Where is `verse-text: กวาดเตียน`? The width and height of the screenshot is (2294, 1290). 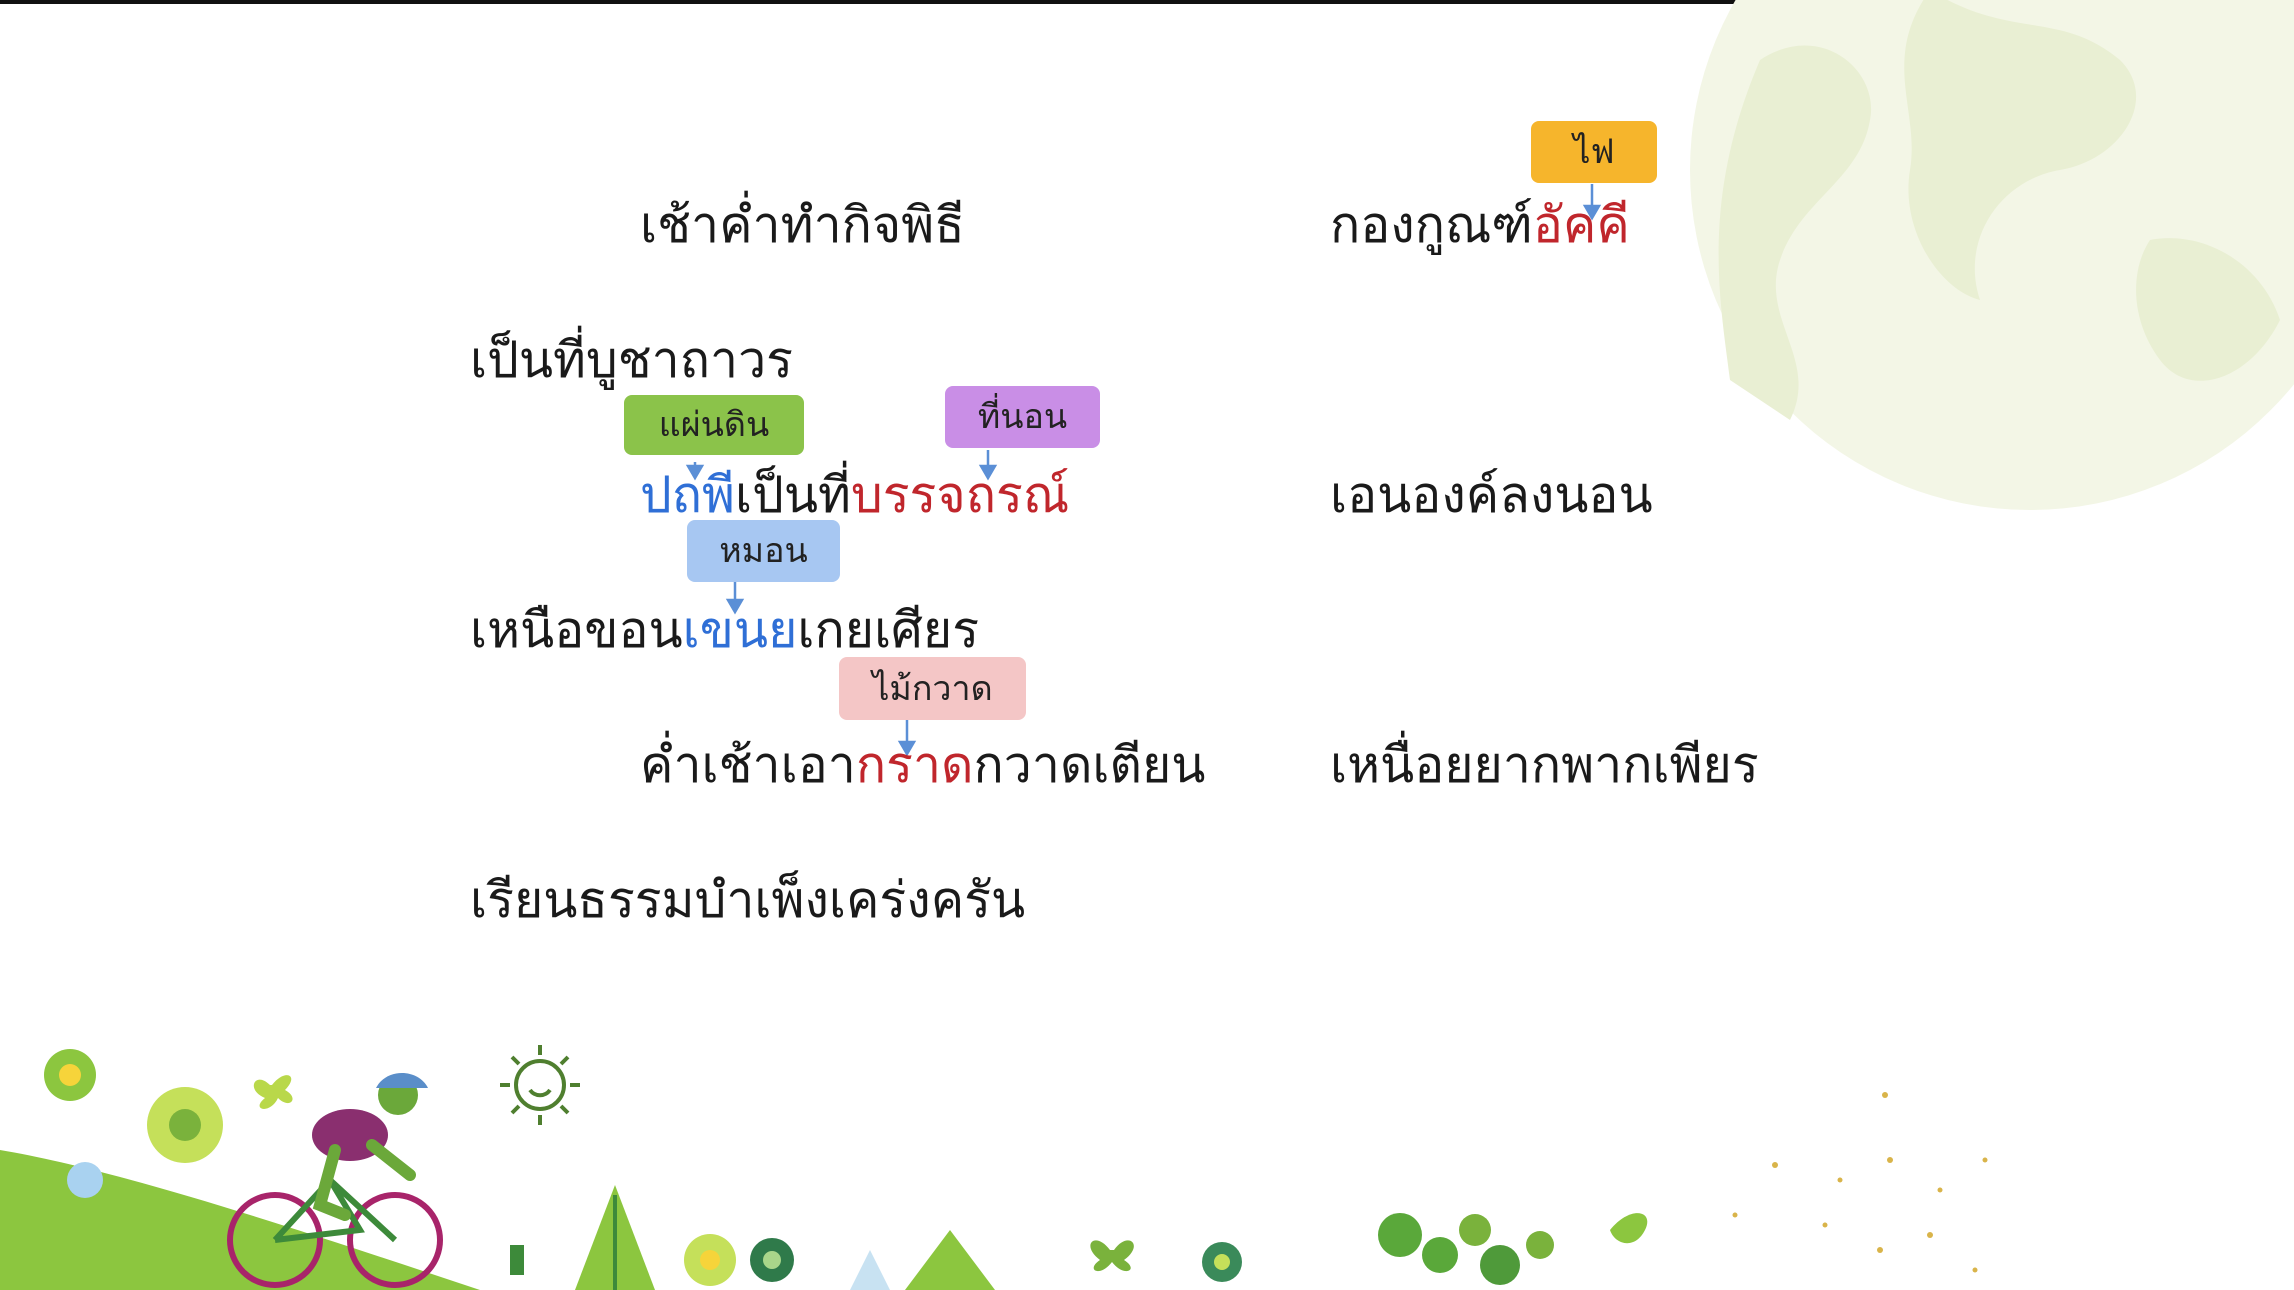 verse-text: กวาดเตียน is located at coordinates (1089, 765).